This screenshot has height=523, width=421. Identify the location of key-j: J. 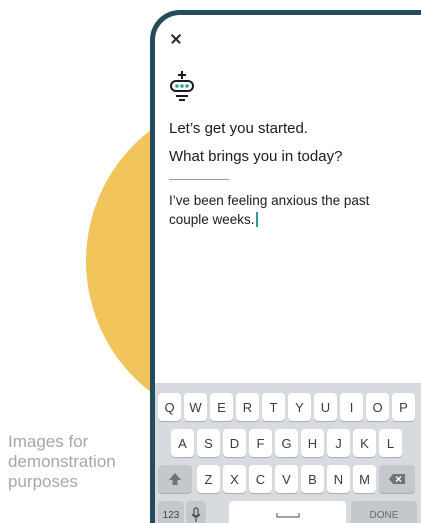
(338, 443).